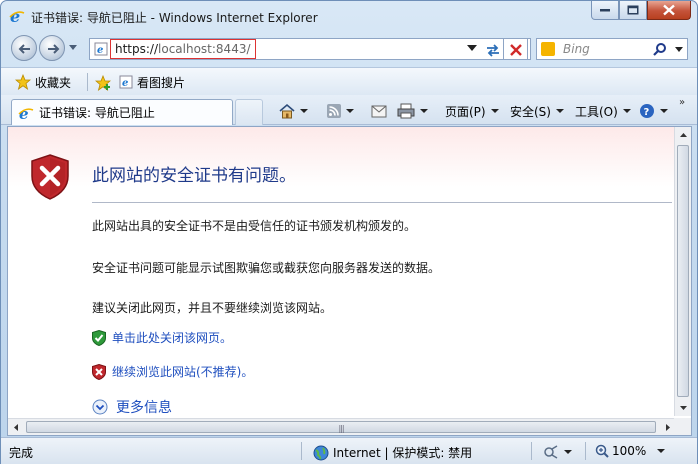 The image size is (698, 464). I want to click on minimize-button, so click(605, 10).